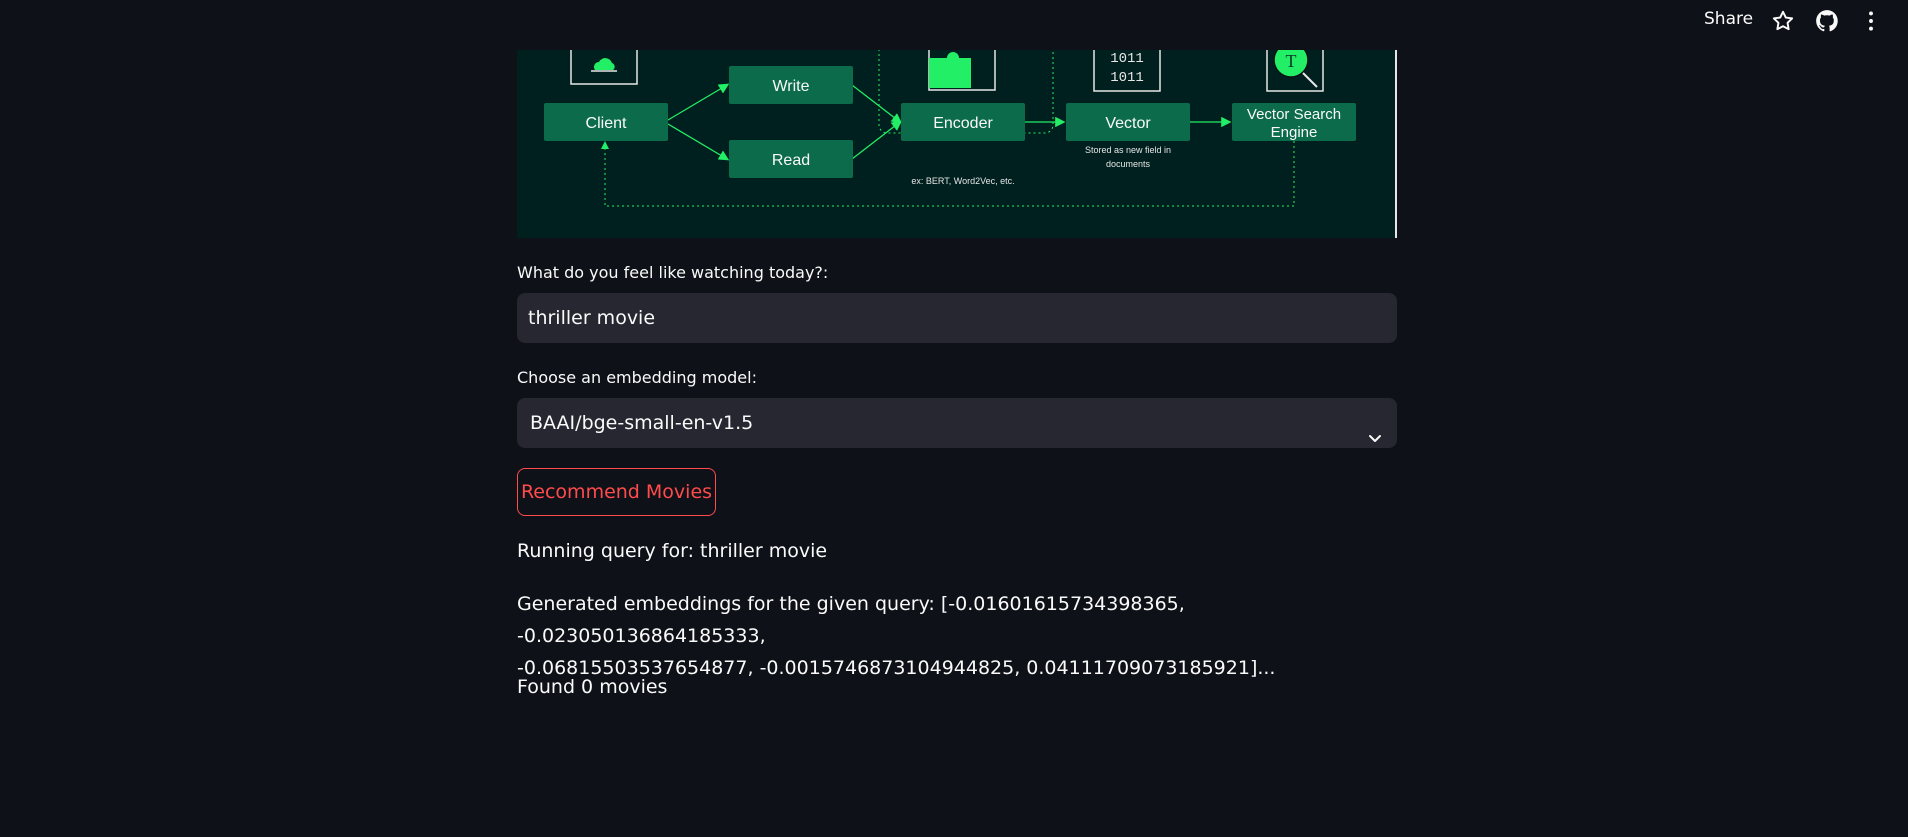  Describe the element at coordinates (1128, 164) in the screenshot. I see `vector-note-line2: documents` at that location.